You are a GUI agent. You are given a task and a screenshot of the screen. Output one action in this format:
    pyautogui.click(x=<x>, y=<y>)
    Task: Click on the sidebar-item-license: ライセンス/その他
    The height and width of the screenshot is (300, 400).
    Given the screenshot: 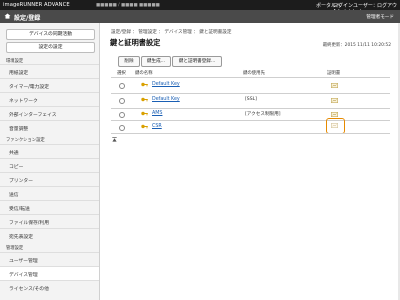 What is the action you would take?
    pyautogui.click(x=49, y=287)
    